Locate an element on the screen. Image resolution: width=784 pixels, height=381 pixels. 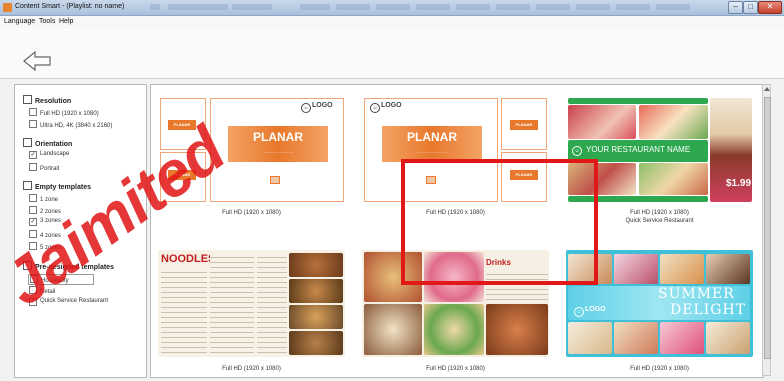
checkbox-fullhd is located at coordinates (33, 112).